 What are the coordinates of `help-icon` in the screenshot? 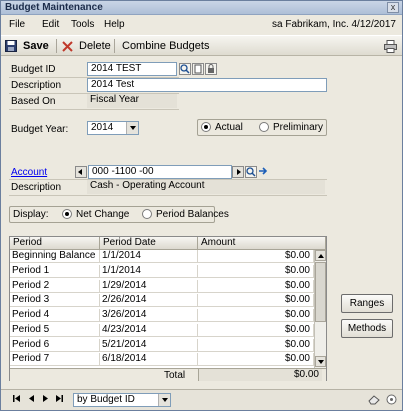 It's located at (391, 399).